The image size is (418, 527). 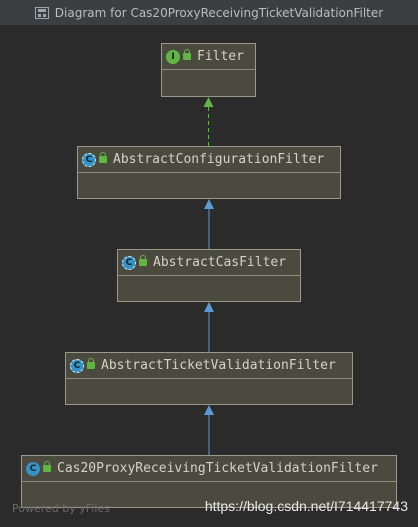 What do you see at coordinates (306, 506) in the screenshot?
I see `blog-url-watermark: https://blog.csdn.net/I714417743` at bounding box center [306, 506].